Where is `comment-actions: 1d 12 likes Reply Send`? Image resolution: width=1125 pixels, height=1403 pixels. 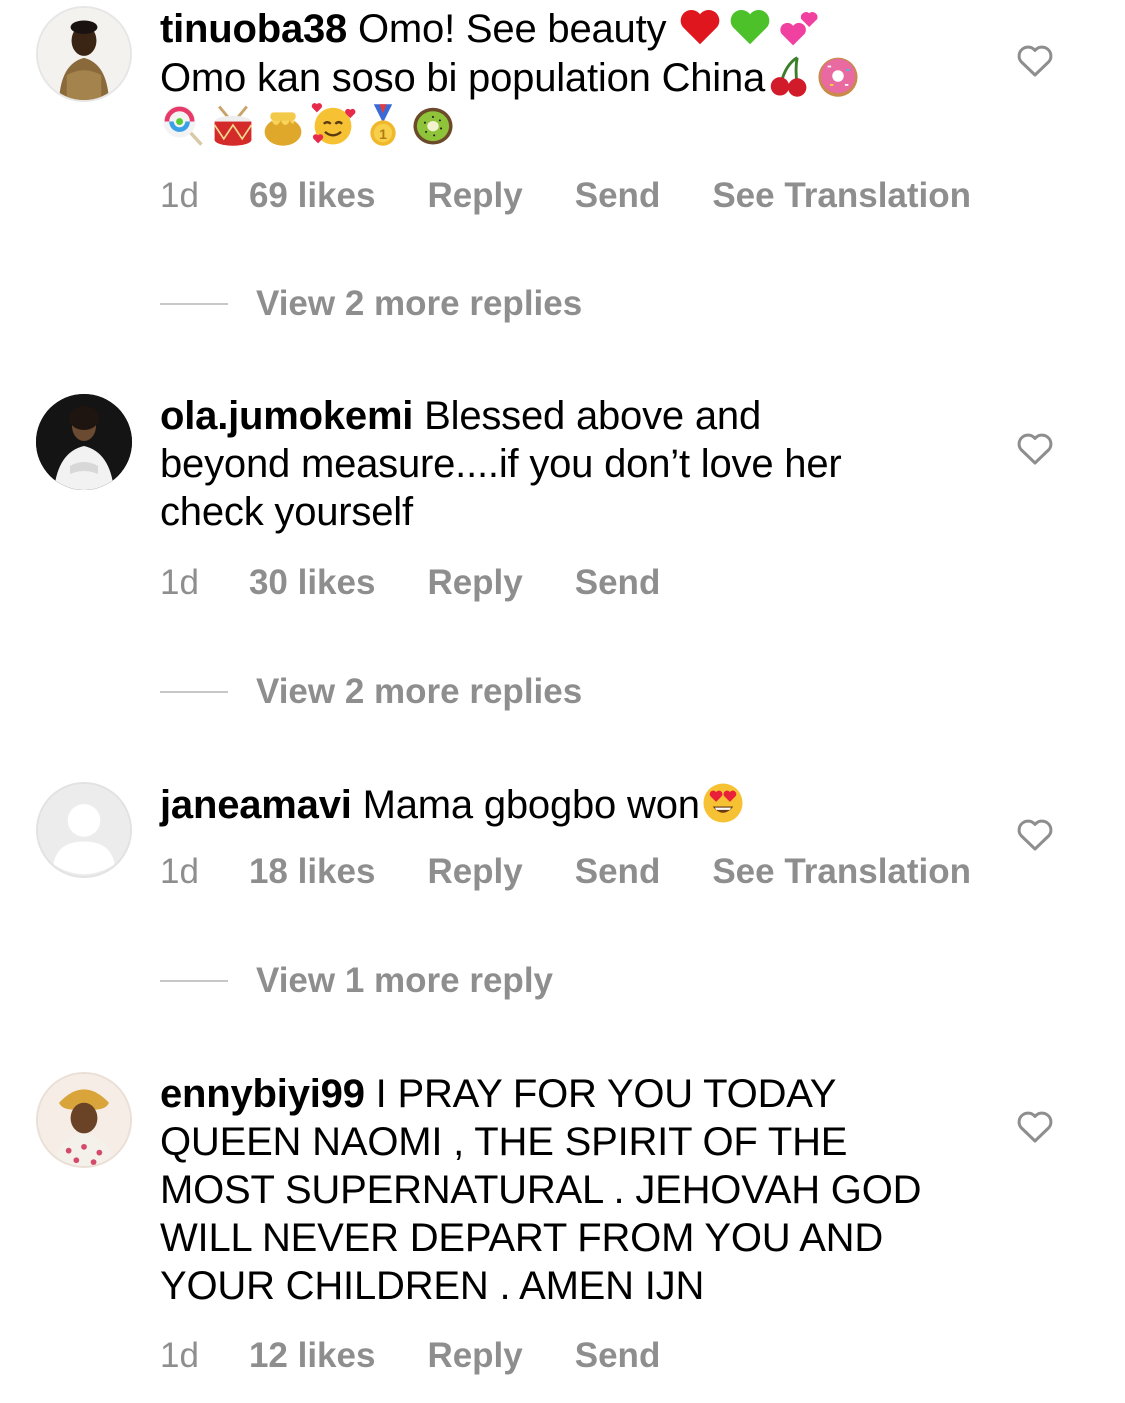 comment-actions: 1d 12 likes Reply Send is located at coordinates (436, 1356).